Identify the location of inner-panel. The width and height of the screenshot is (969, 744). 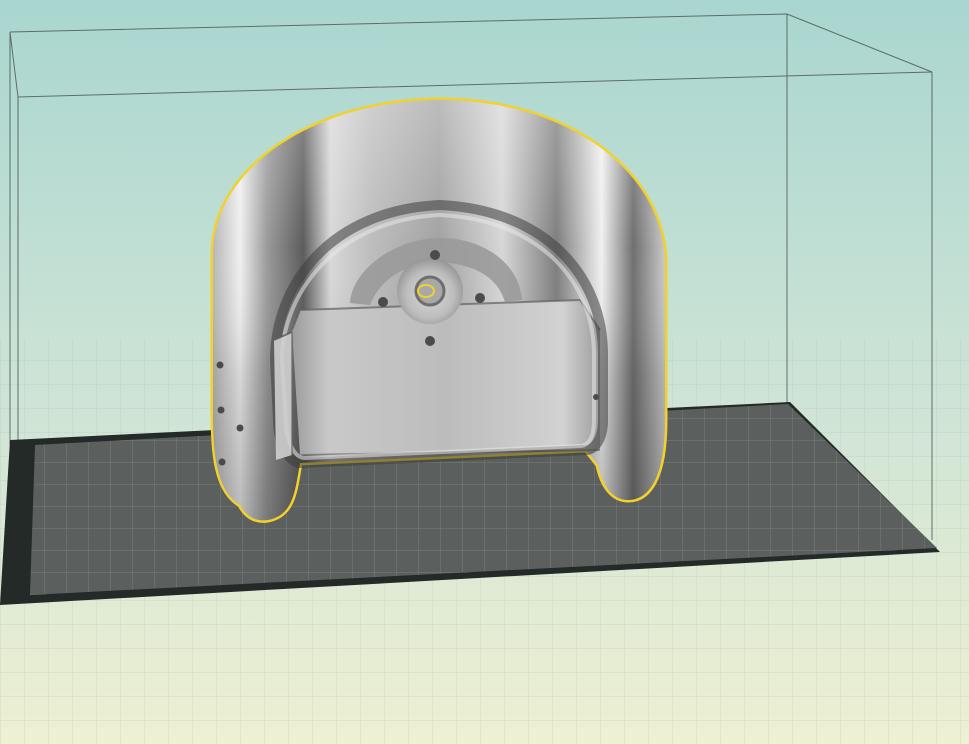
(446, 377).